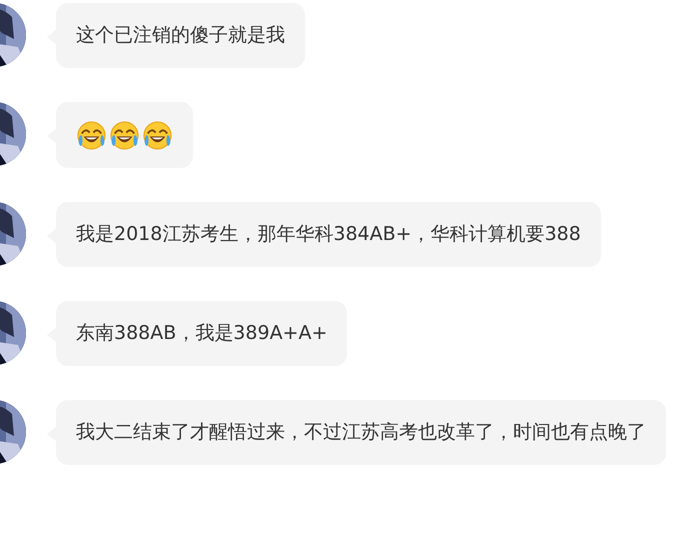  Describe the element at coordinates (361, 432) in the screenshot. I see `message-text: 我大二结束了才醒悟过来，不过江苏高考也改革了，时间也有点晚了` at that location.